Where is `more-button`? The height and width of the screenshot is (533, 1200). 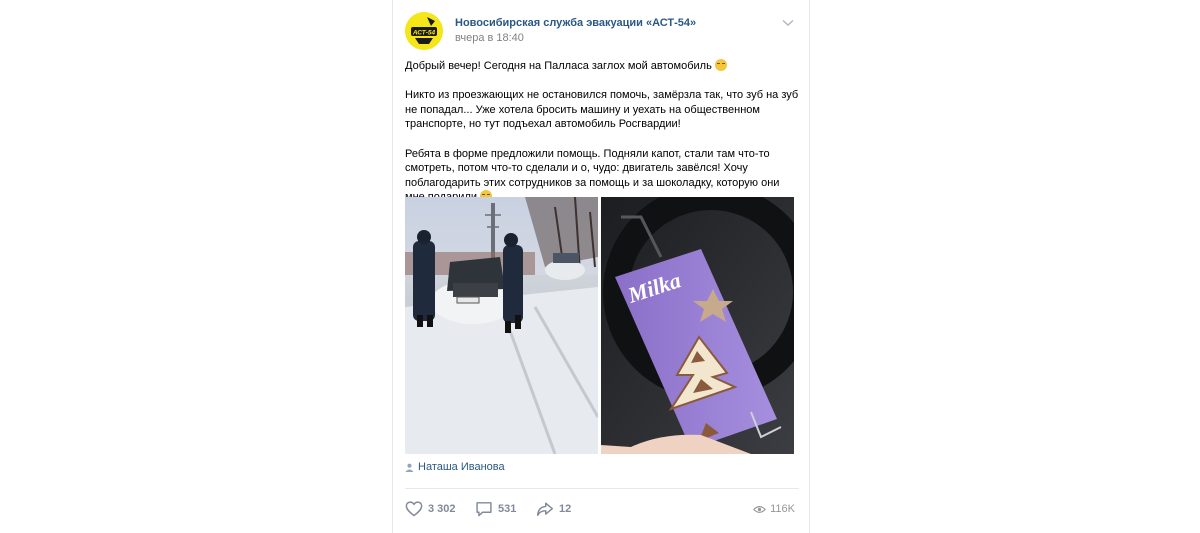
more-button is located at coordinates (788, 23).